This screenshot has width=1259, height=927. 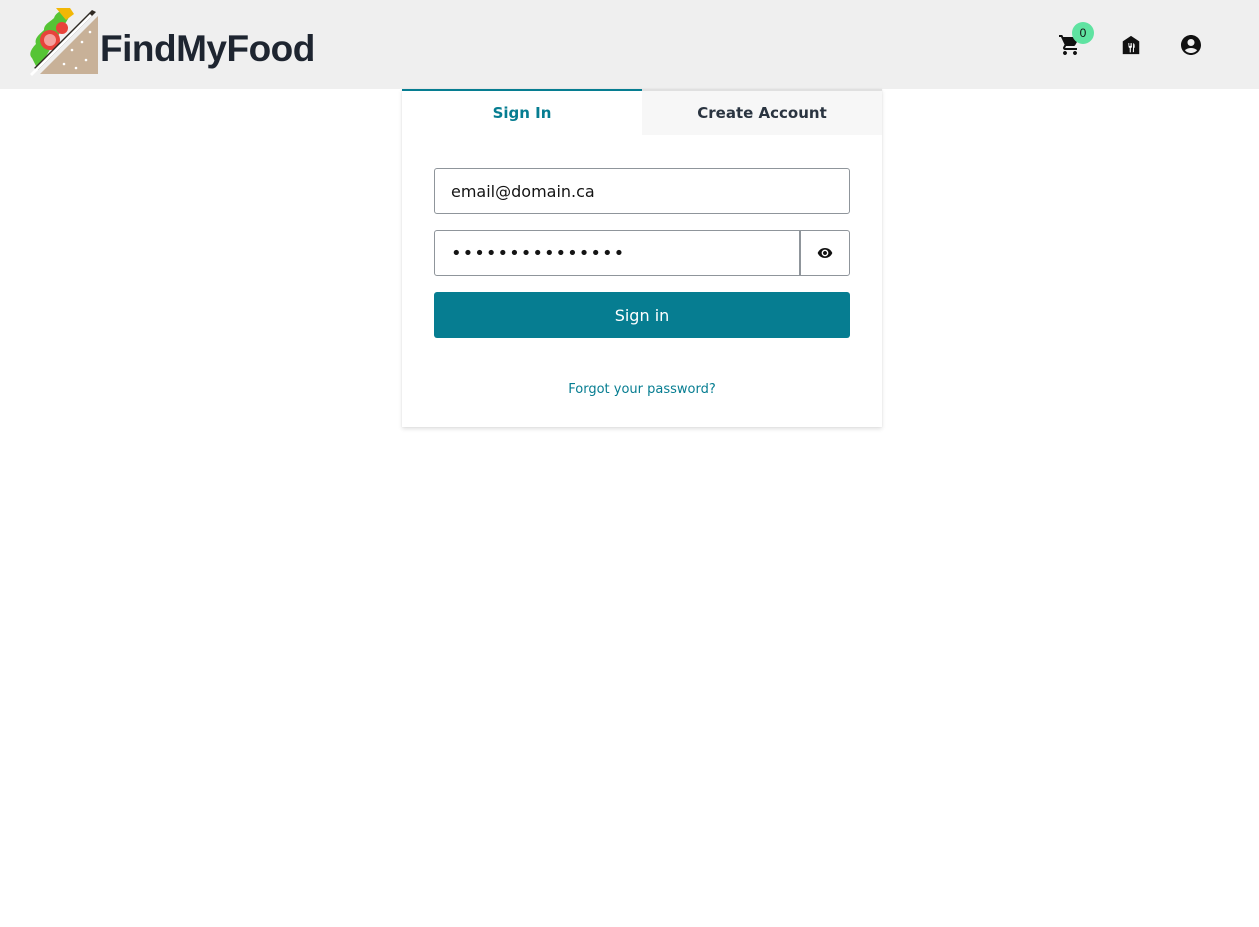 I want to click on password-field, so click(x=617, y=253).